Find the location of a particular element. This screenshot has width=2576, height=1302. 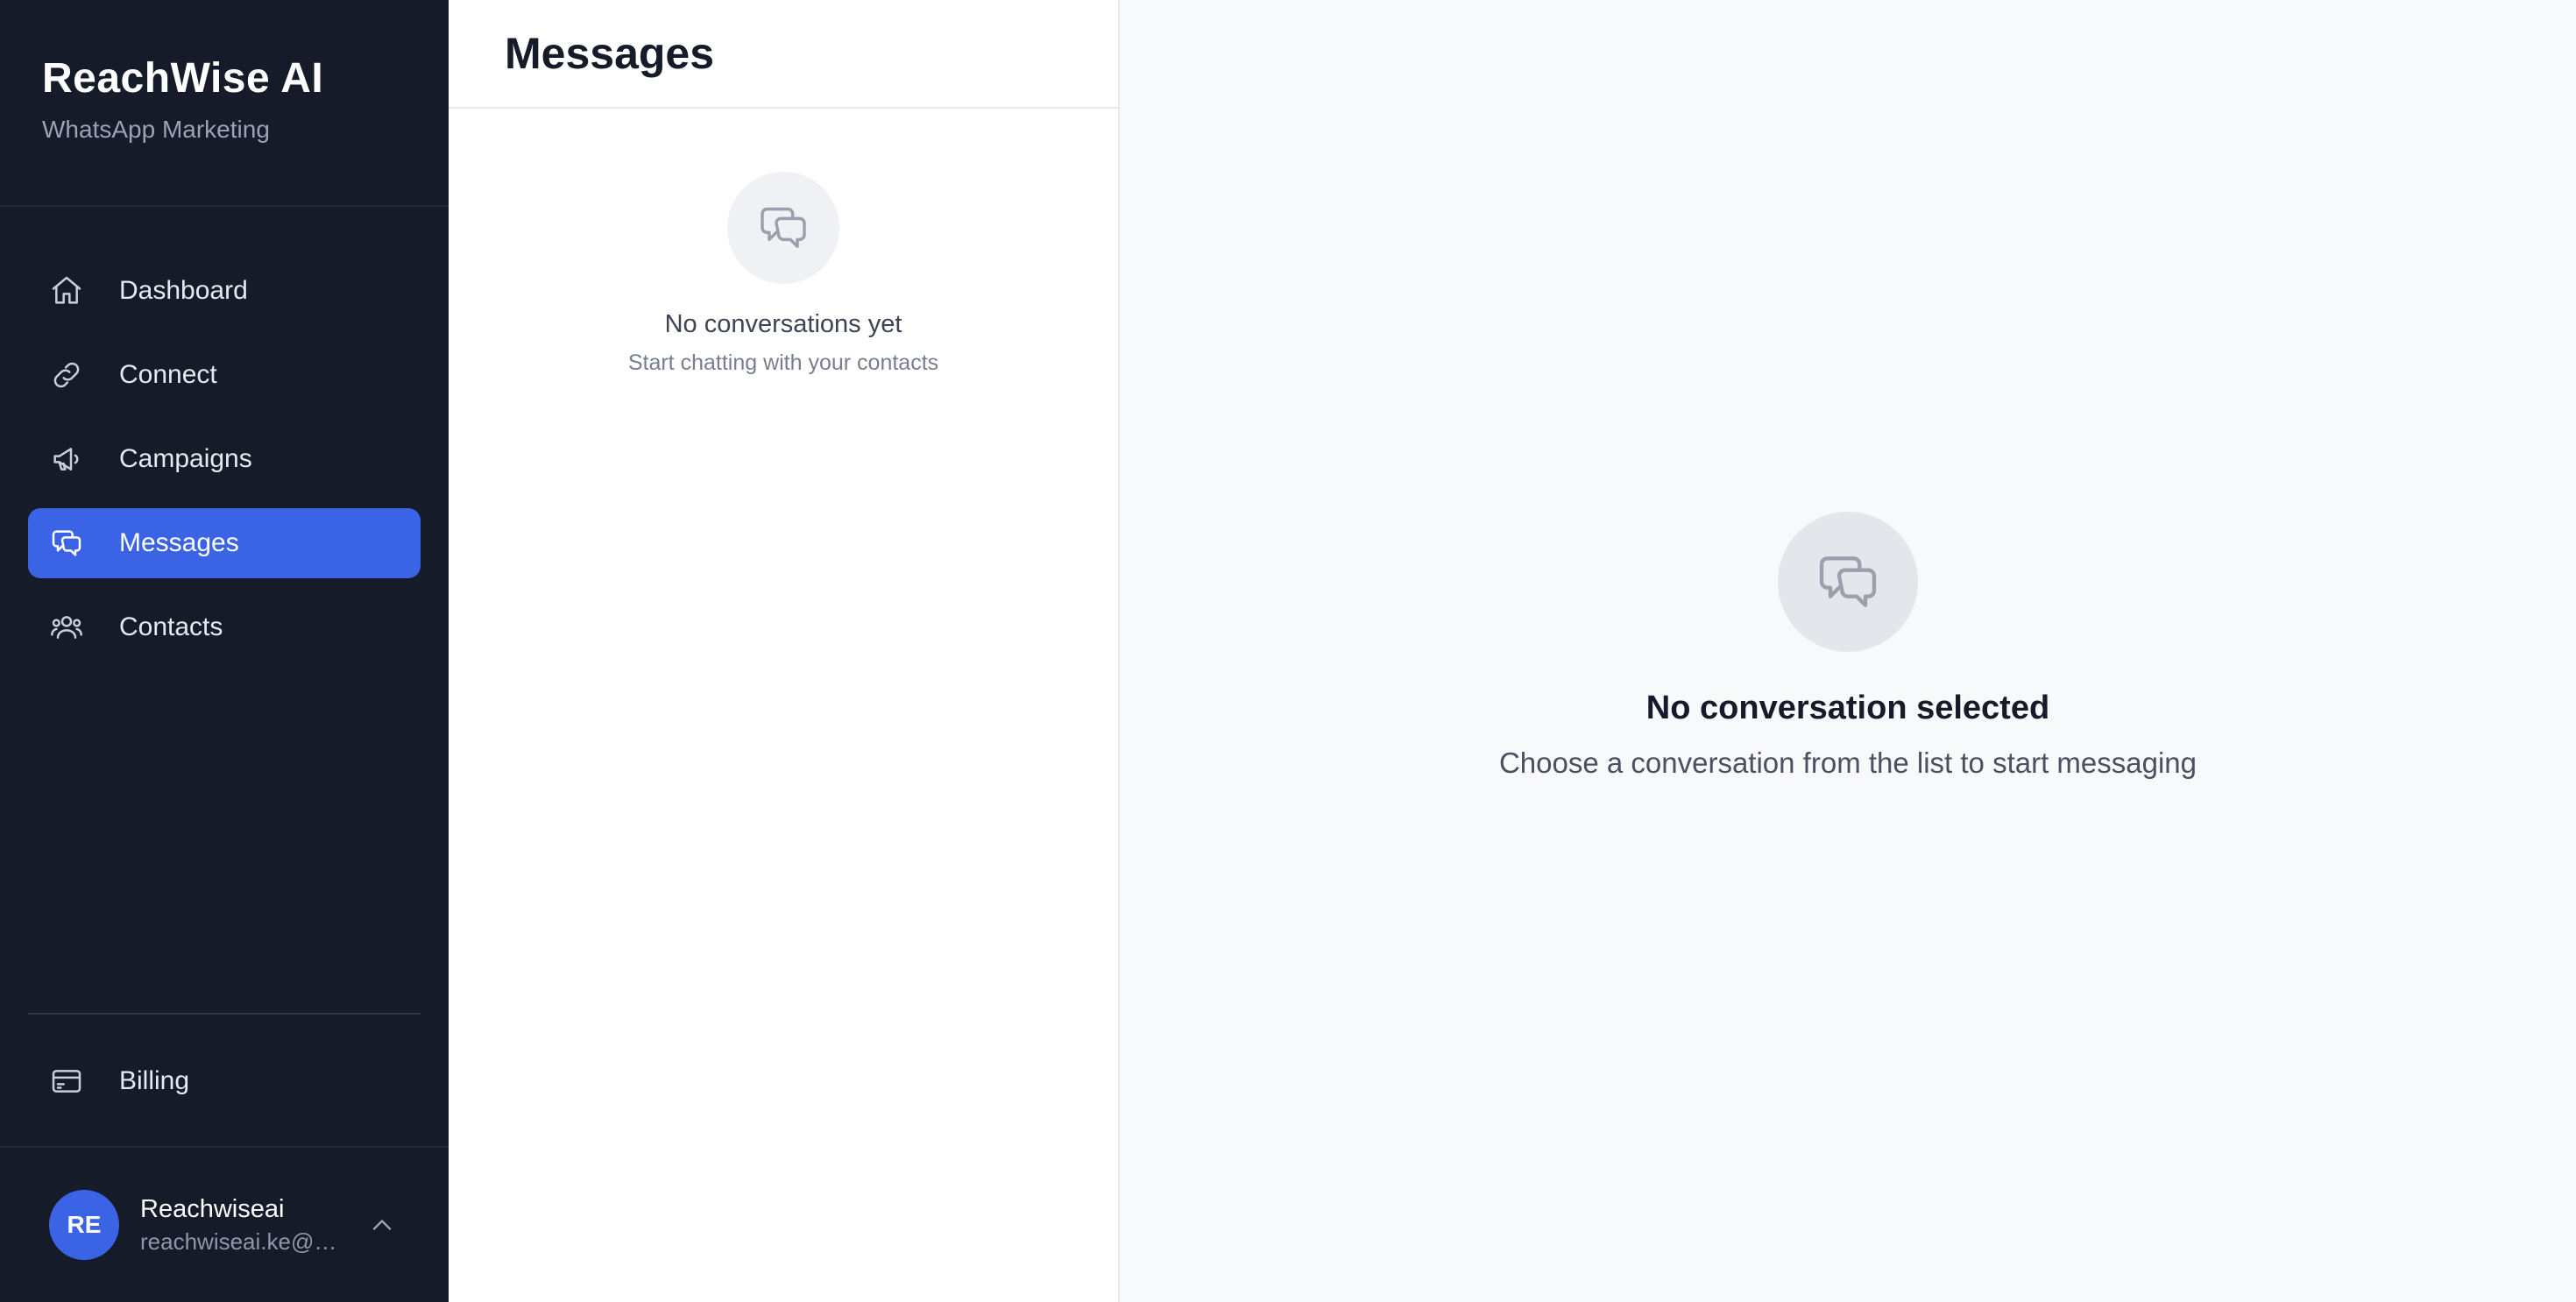

user-name: Reachwiseai is located at coordinates (212, 1209).